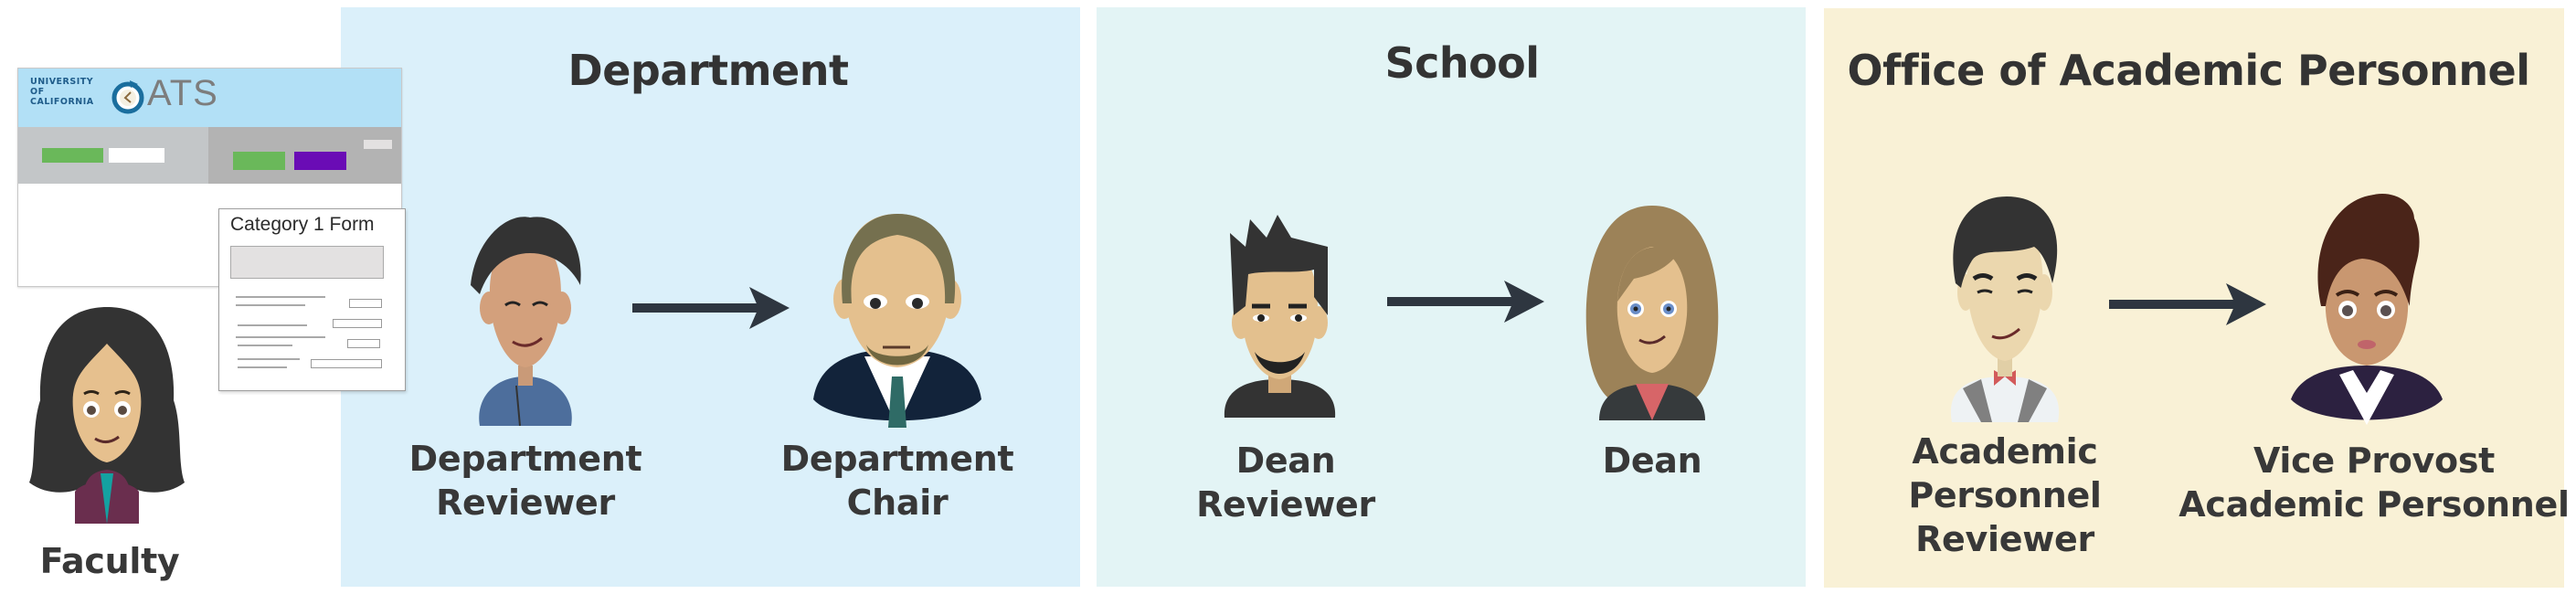  What do you see at coordinates (37, 92) in the screenshot?
I see `org-line: OF` at bounding box center [37, 92].